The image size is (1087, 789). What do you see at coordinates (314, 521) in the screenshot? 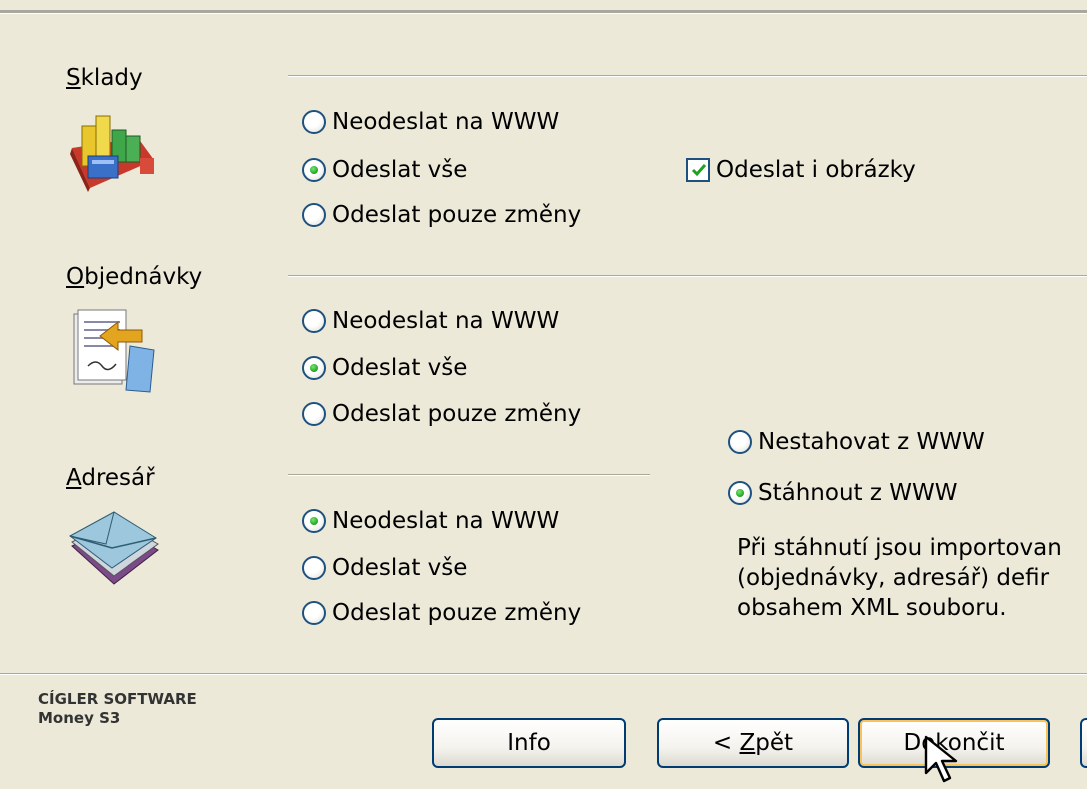
I see `adresar-radio-neodeslat` at bounding box center [314, 521].